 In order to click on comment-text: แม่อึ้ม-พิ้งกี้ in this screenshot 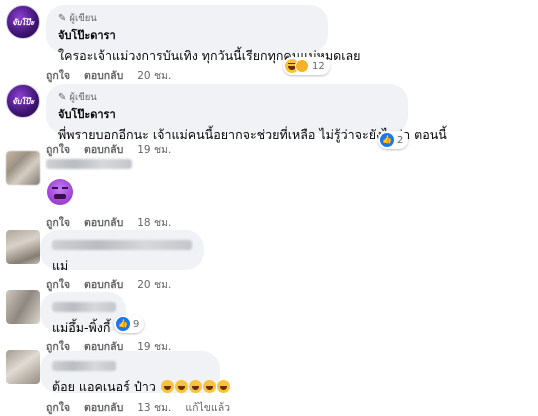, I will do `click(81, 327)`.